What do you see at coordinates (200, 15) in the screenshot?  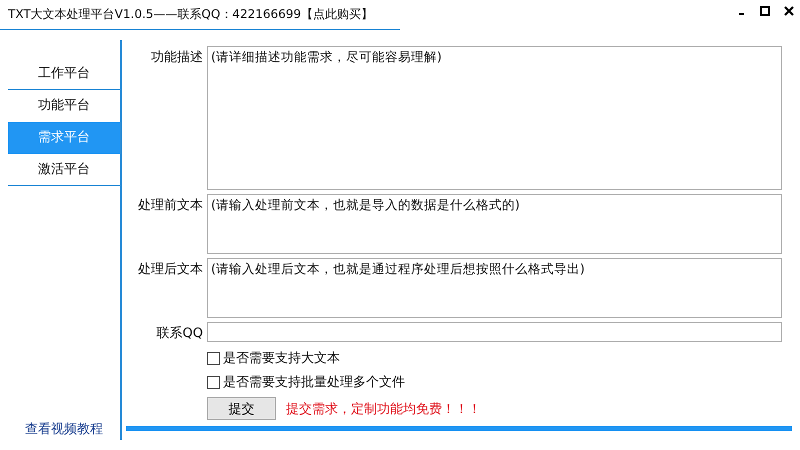 I see `window-title: TXT大文本处理平台V1.0.5——联系QQ：422166699【点此购买】` at bounding box center [200, 15].